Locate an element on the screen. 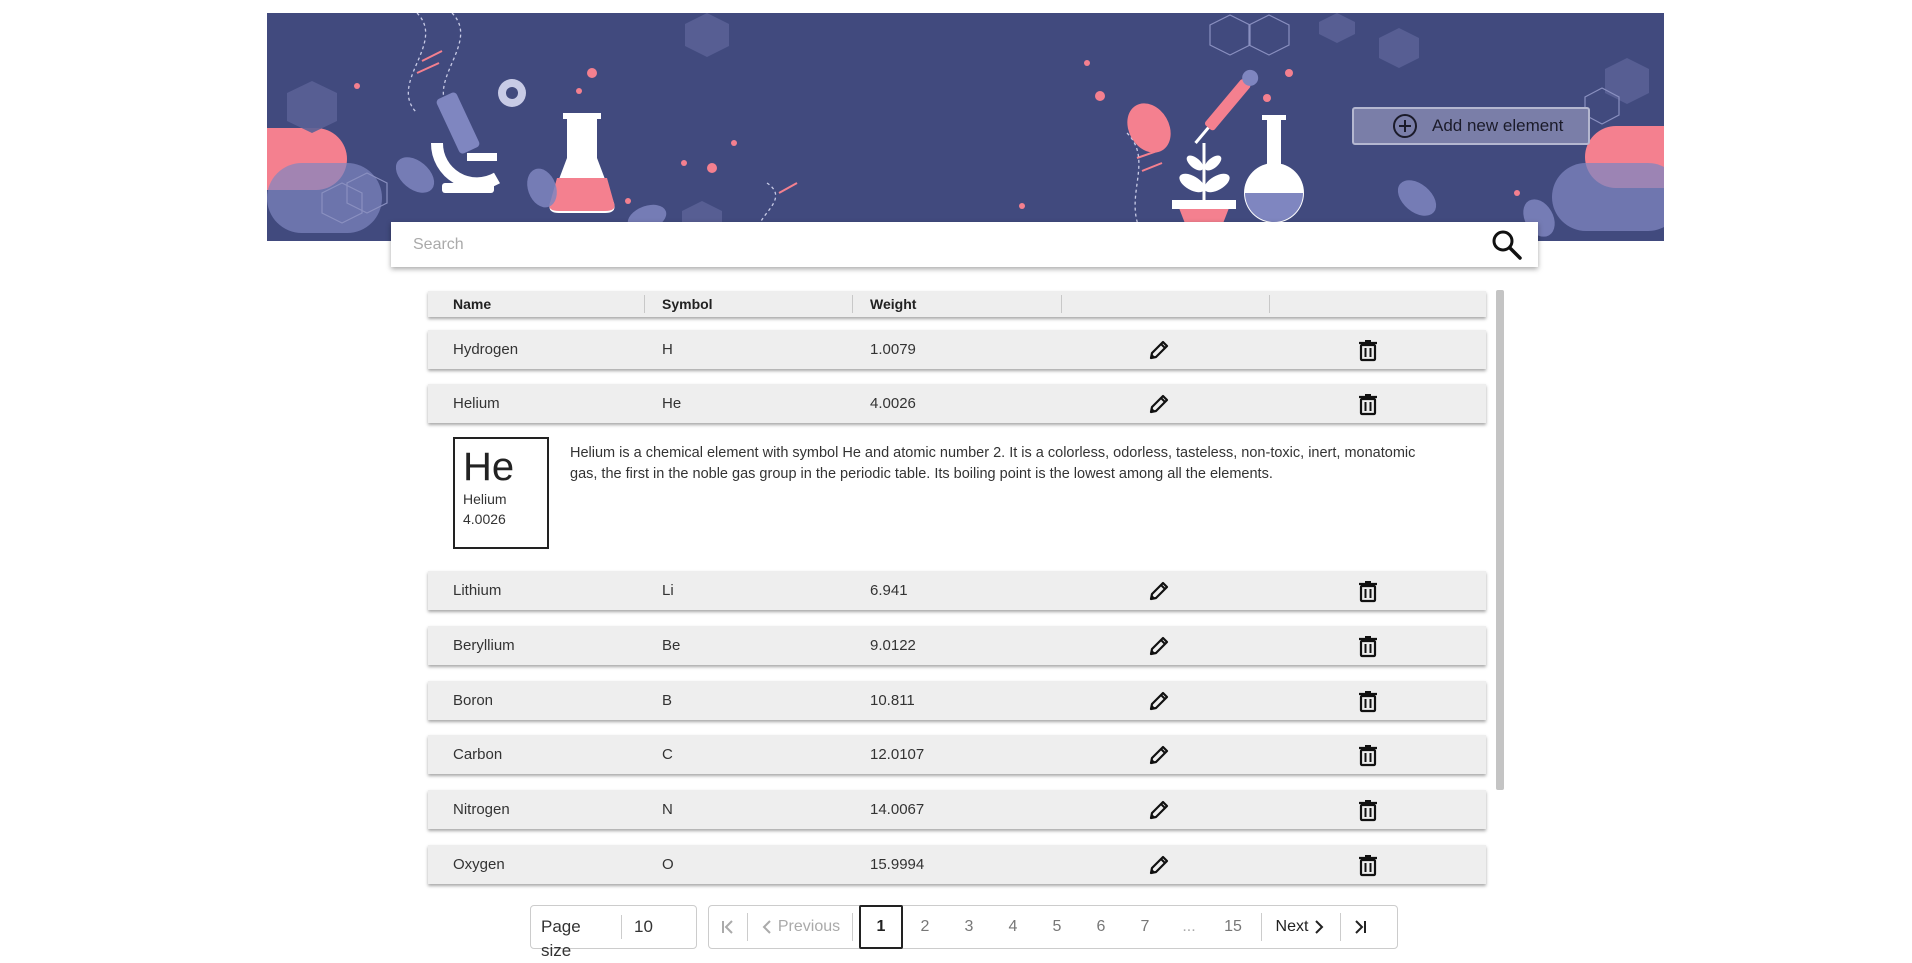 The width and height of the screenshot is (1912, 963). tile-symbol: He is located at coordinates (489, 467).